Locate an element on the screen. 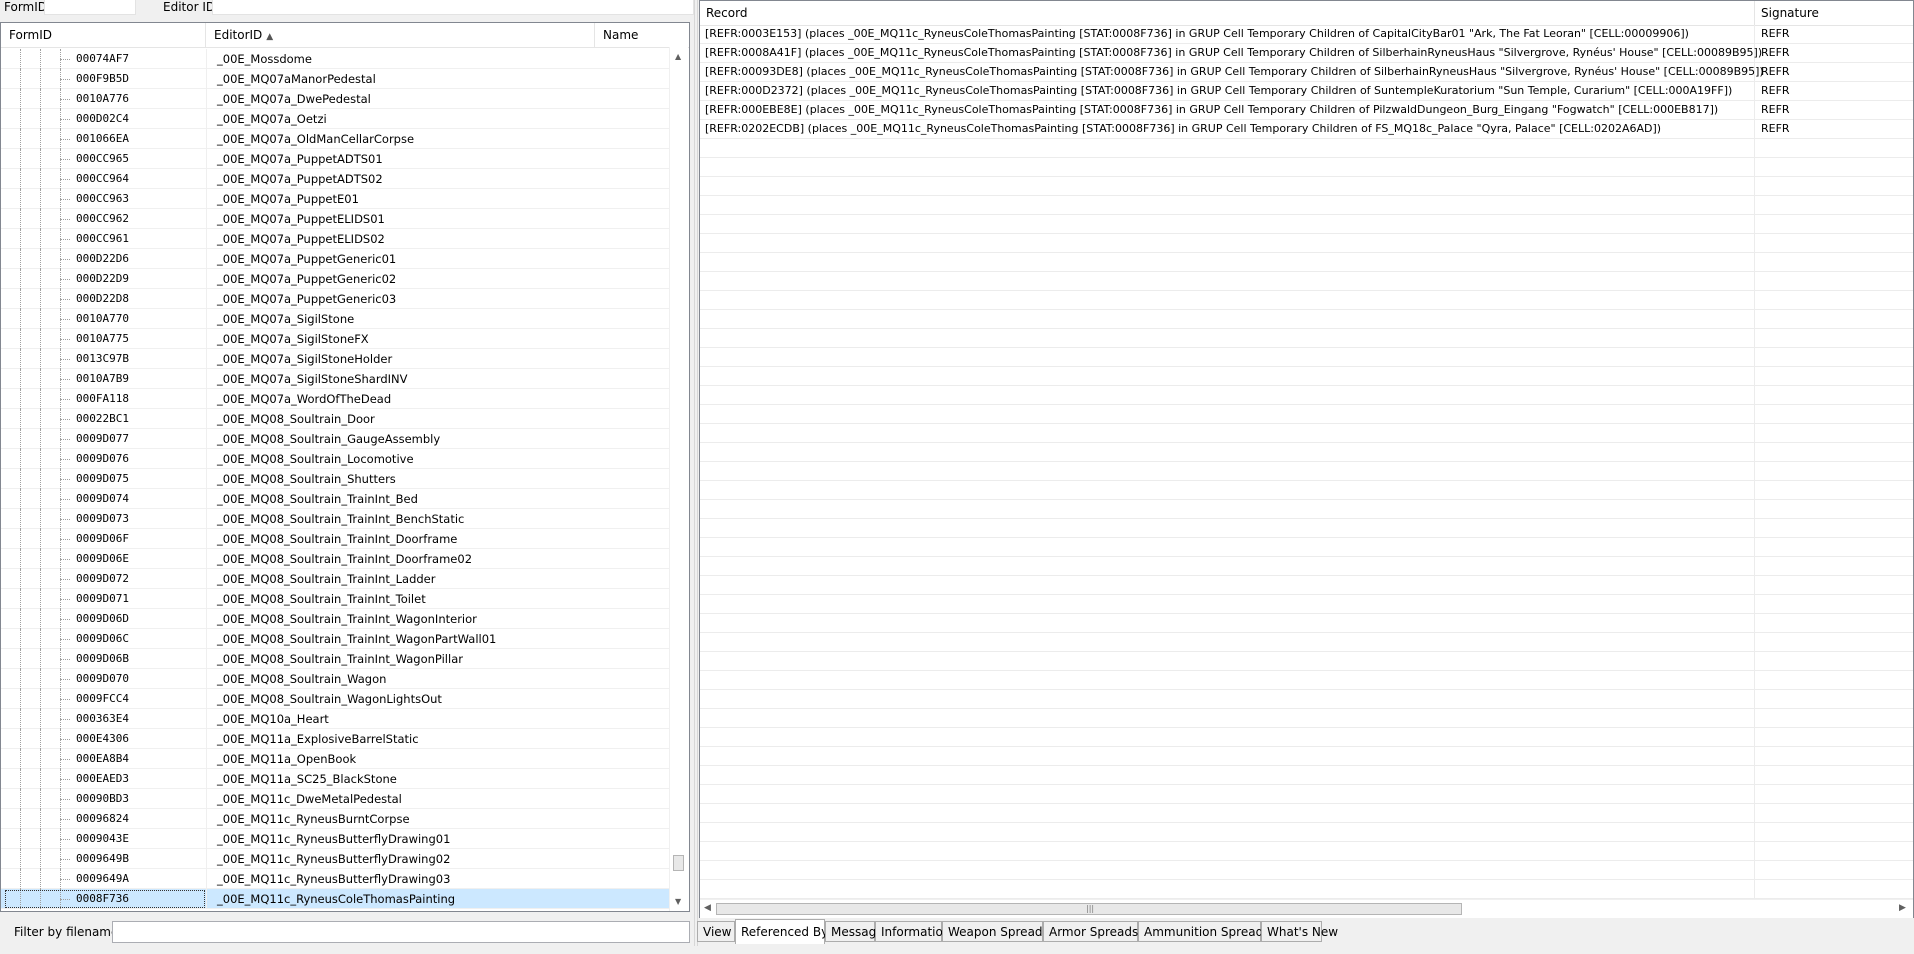  scroll-right-arrow-icon: ▶ is located at coordinates (1902, 908).